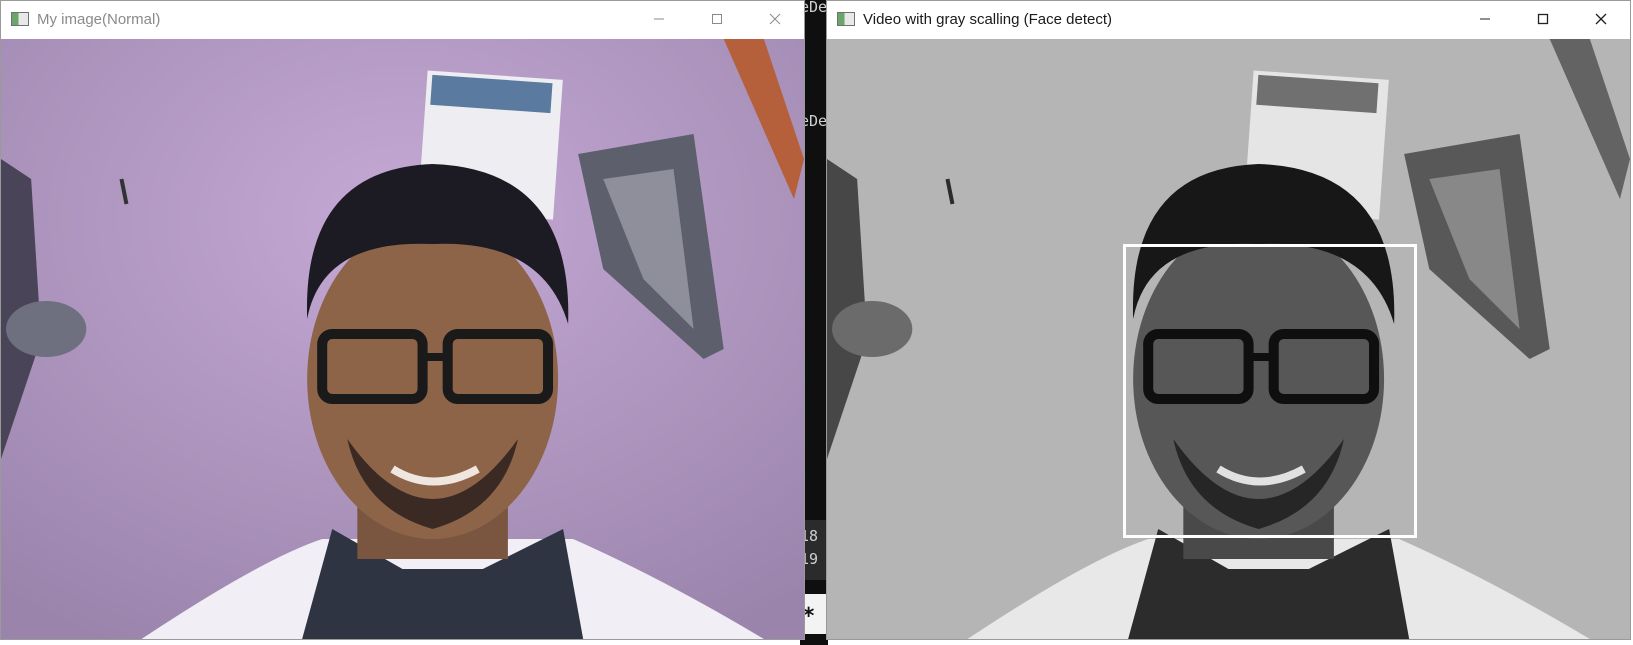  Describe the element at coordinates (1270, 391) in the screenshot. I see `face-detection-box` at that location.